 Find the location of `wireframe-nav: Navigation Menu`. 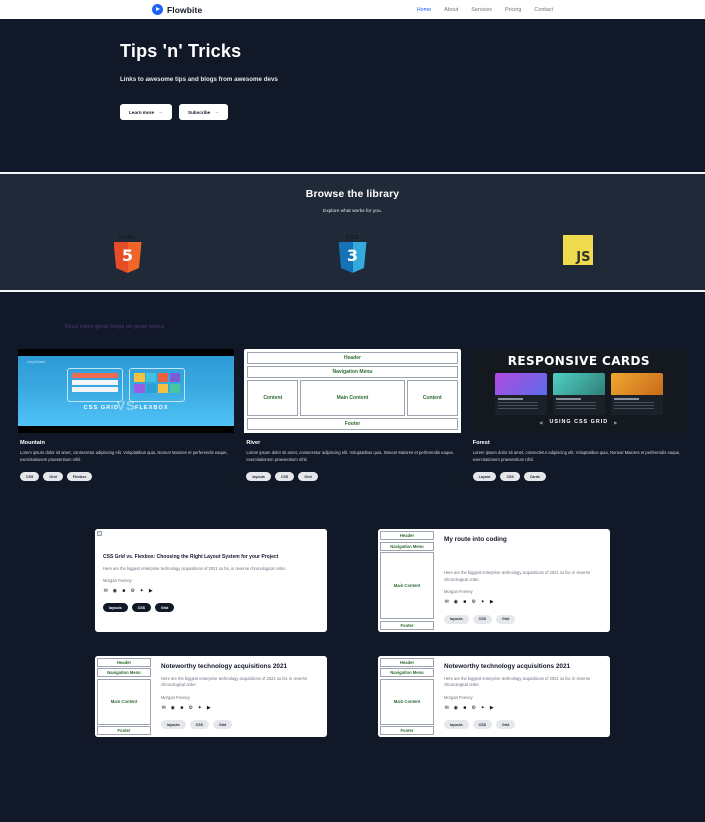

wireframe-nav: Navigation Menu is located at coordinates (352, 372).